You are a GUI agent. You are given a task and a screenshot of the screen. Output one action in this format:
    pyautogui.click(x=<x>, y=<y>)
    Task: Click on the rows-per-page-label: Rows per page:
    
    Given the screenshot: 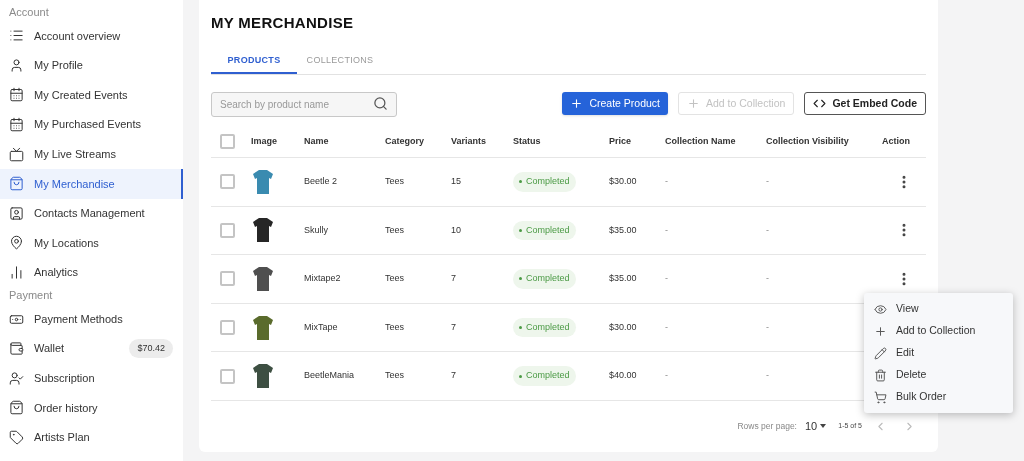 What is the action you would take?
    pyautogui.click(x=767, y=426)
    